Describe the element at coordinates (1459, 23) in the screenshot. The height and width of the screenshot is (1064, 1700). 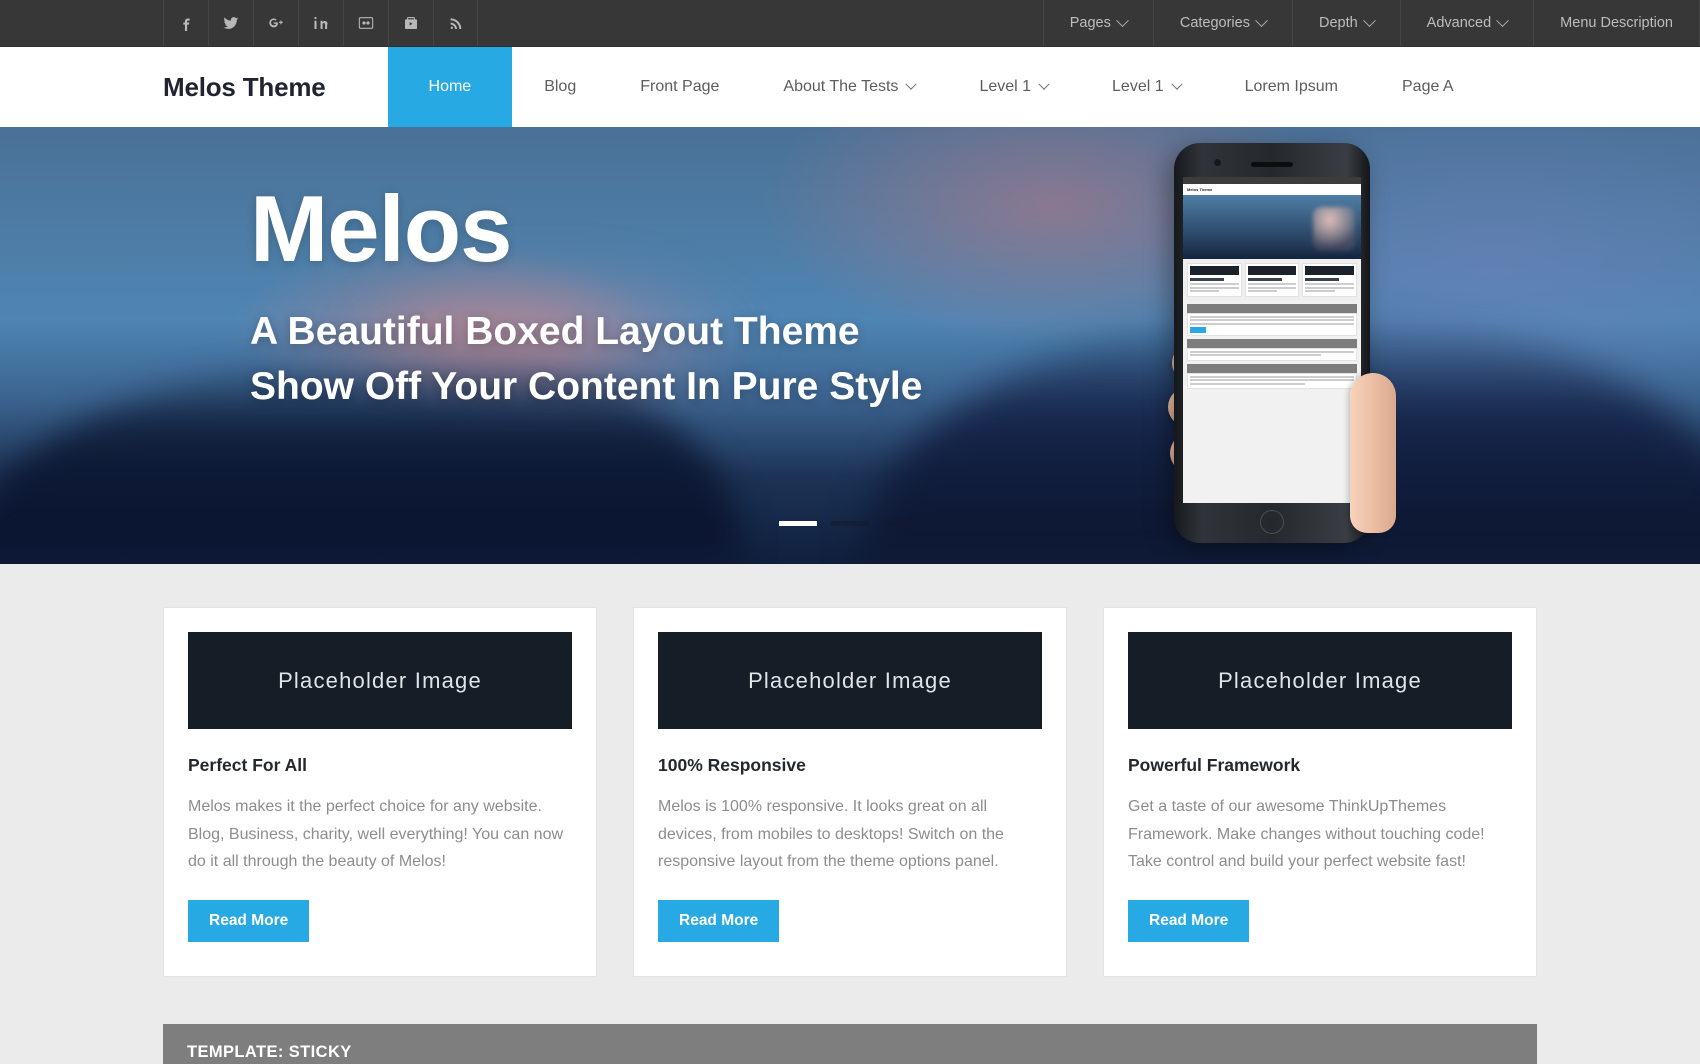
I see `topbar-menu-label: Advanced` at that location.